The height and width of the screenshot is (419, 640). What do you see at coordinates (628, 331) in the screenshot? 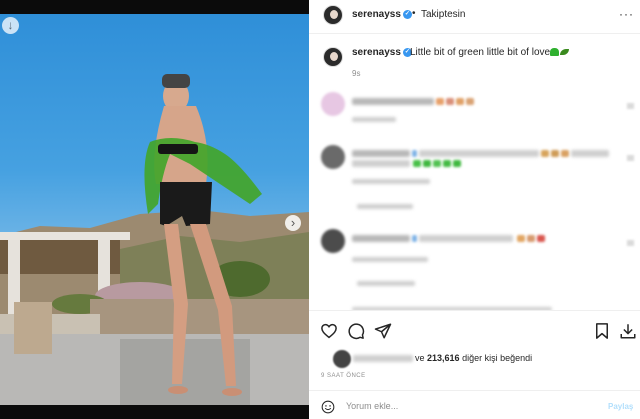
I see `download-icon` at bounding box center [628, 331].